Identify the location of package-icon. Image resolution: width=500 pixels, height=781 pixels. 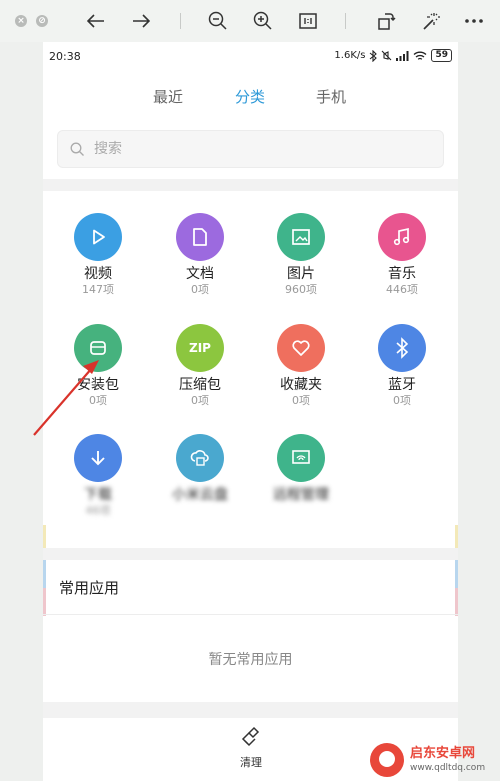
(98, 348).